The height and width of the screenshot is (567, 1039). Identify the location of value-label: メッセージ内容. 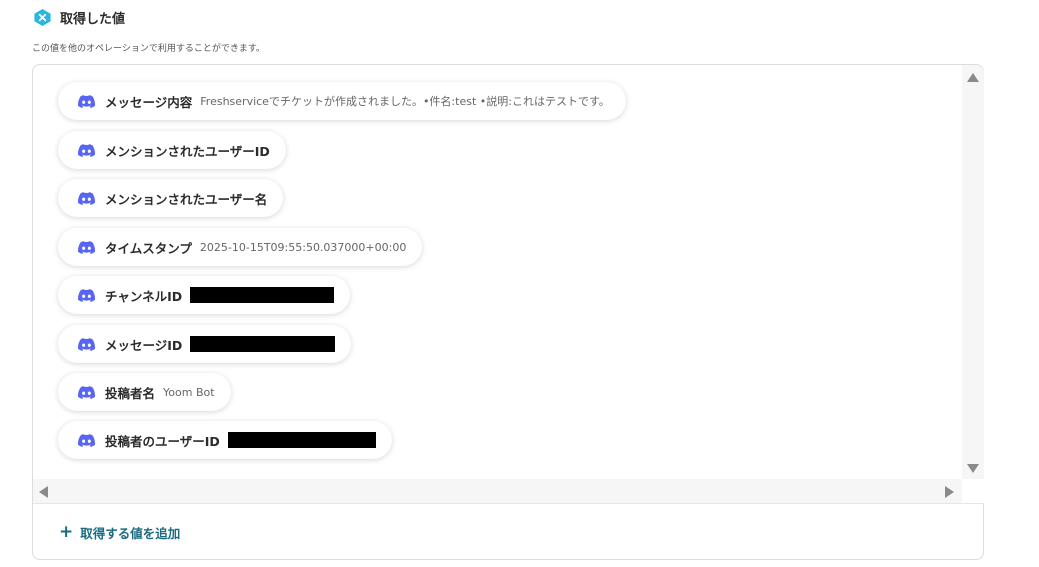
(149, 102).